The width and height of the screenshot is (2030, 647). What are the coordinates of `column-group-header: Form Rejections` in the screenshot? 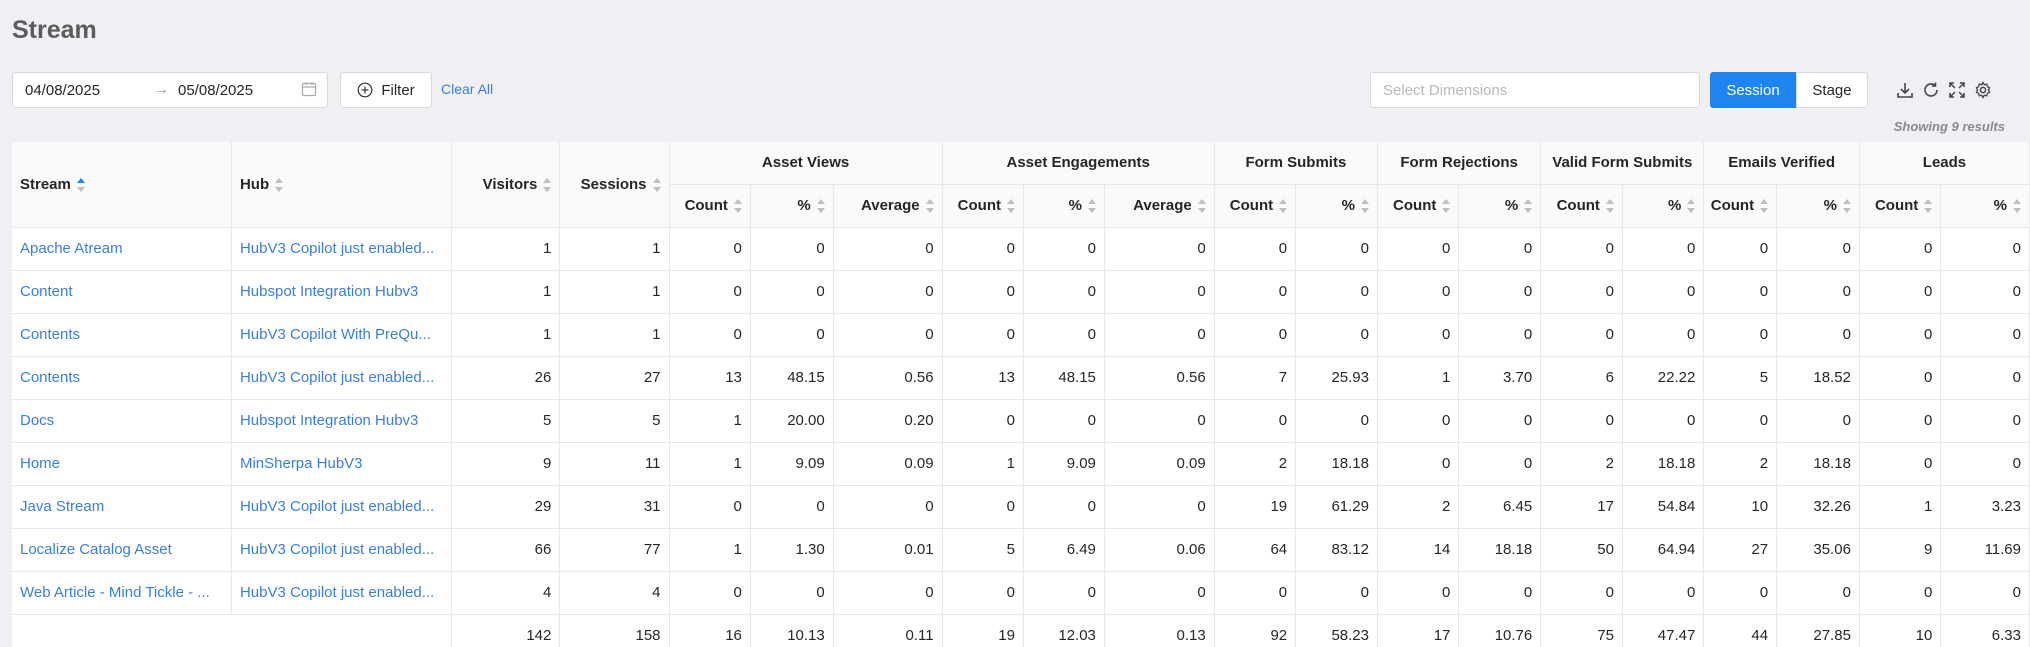 It's located at (1459, 163).